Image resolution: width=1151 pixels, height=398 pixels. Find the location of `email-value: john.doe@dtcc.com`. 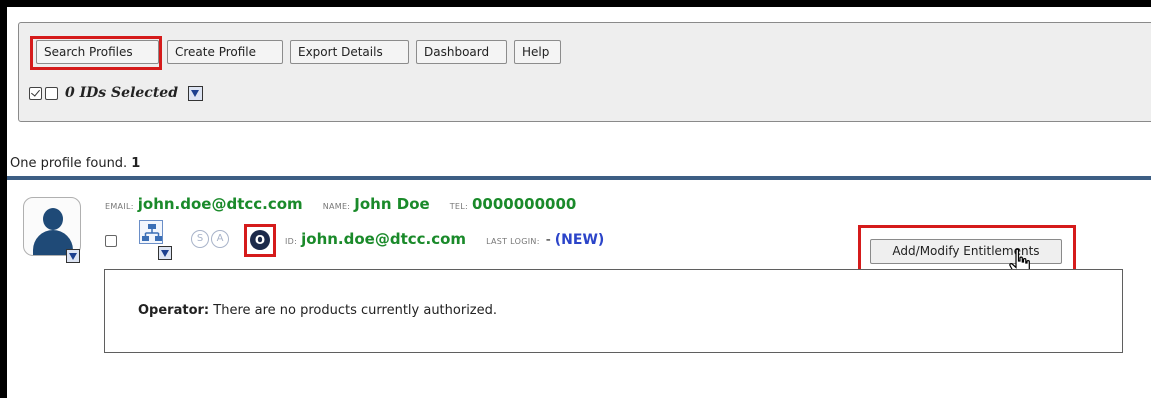

email-value: john.doe@dtcc.com is located at coordinates (220, 204).